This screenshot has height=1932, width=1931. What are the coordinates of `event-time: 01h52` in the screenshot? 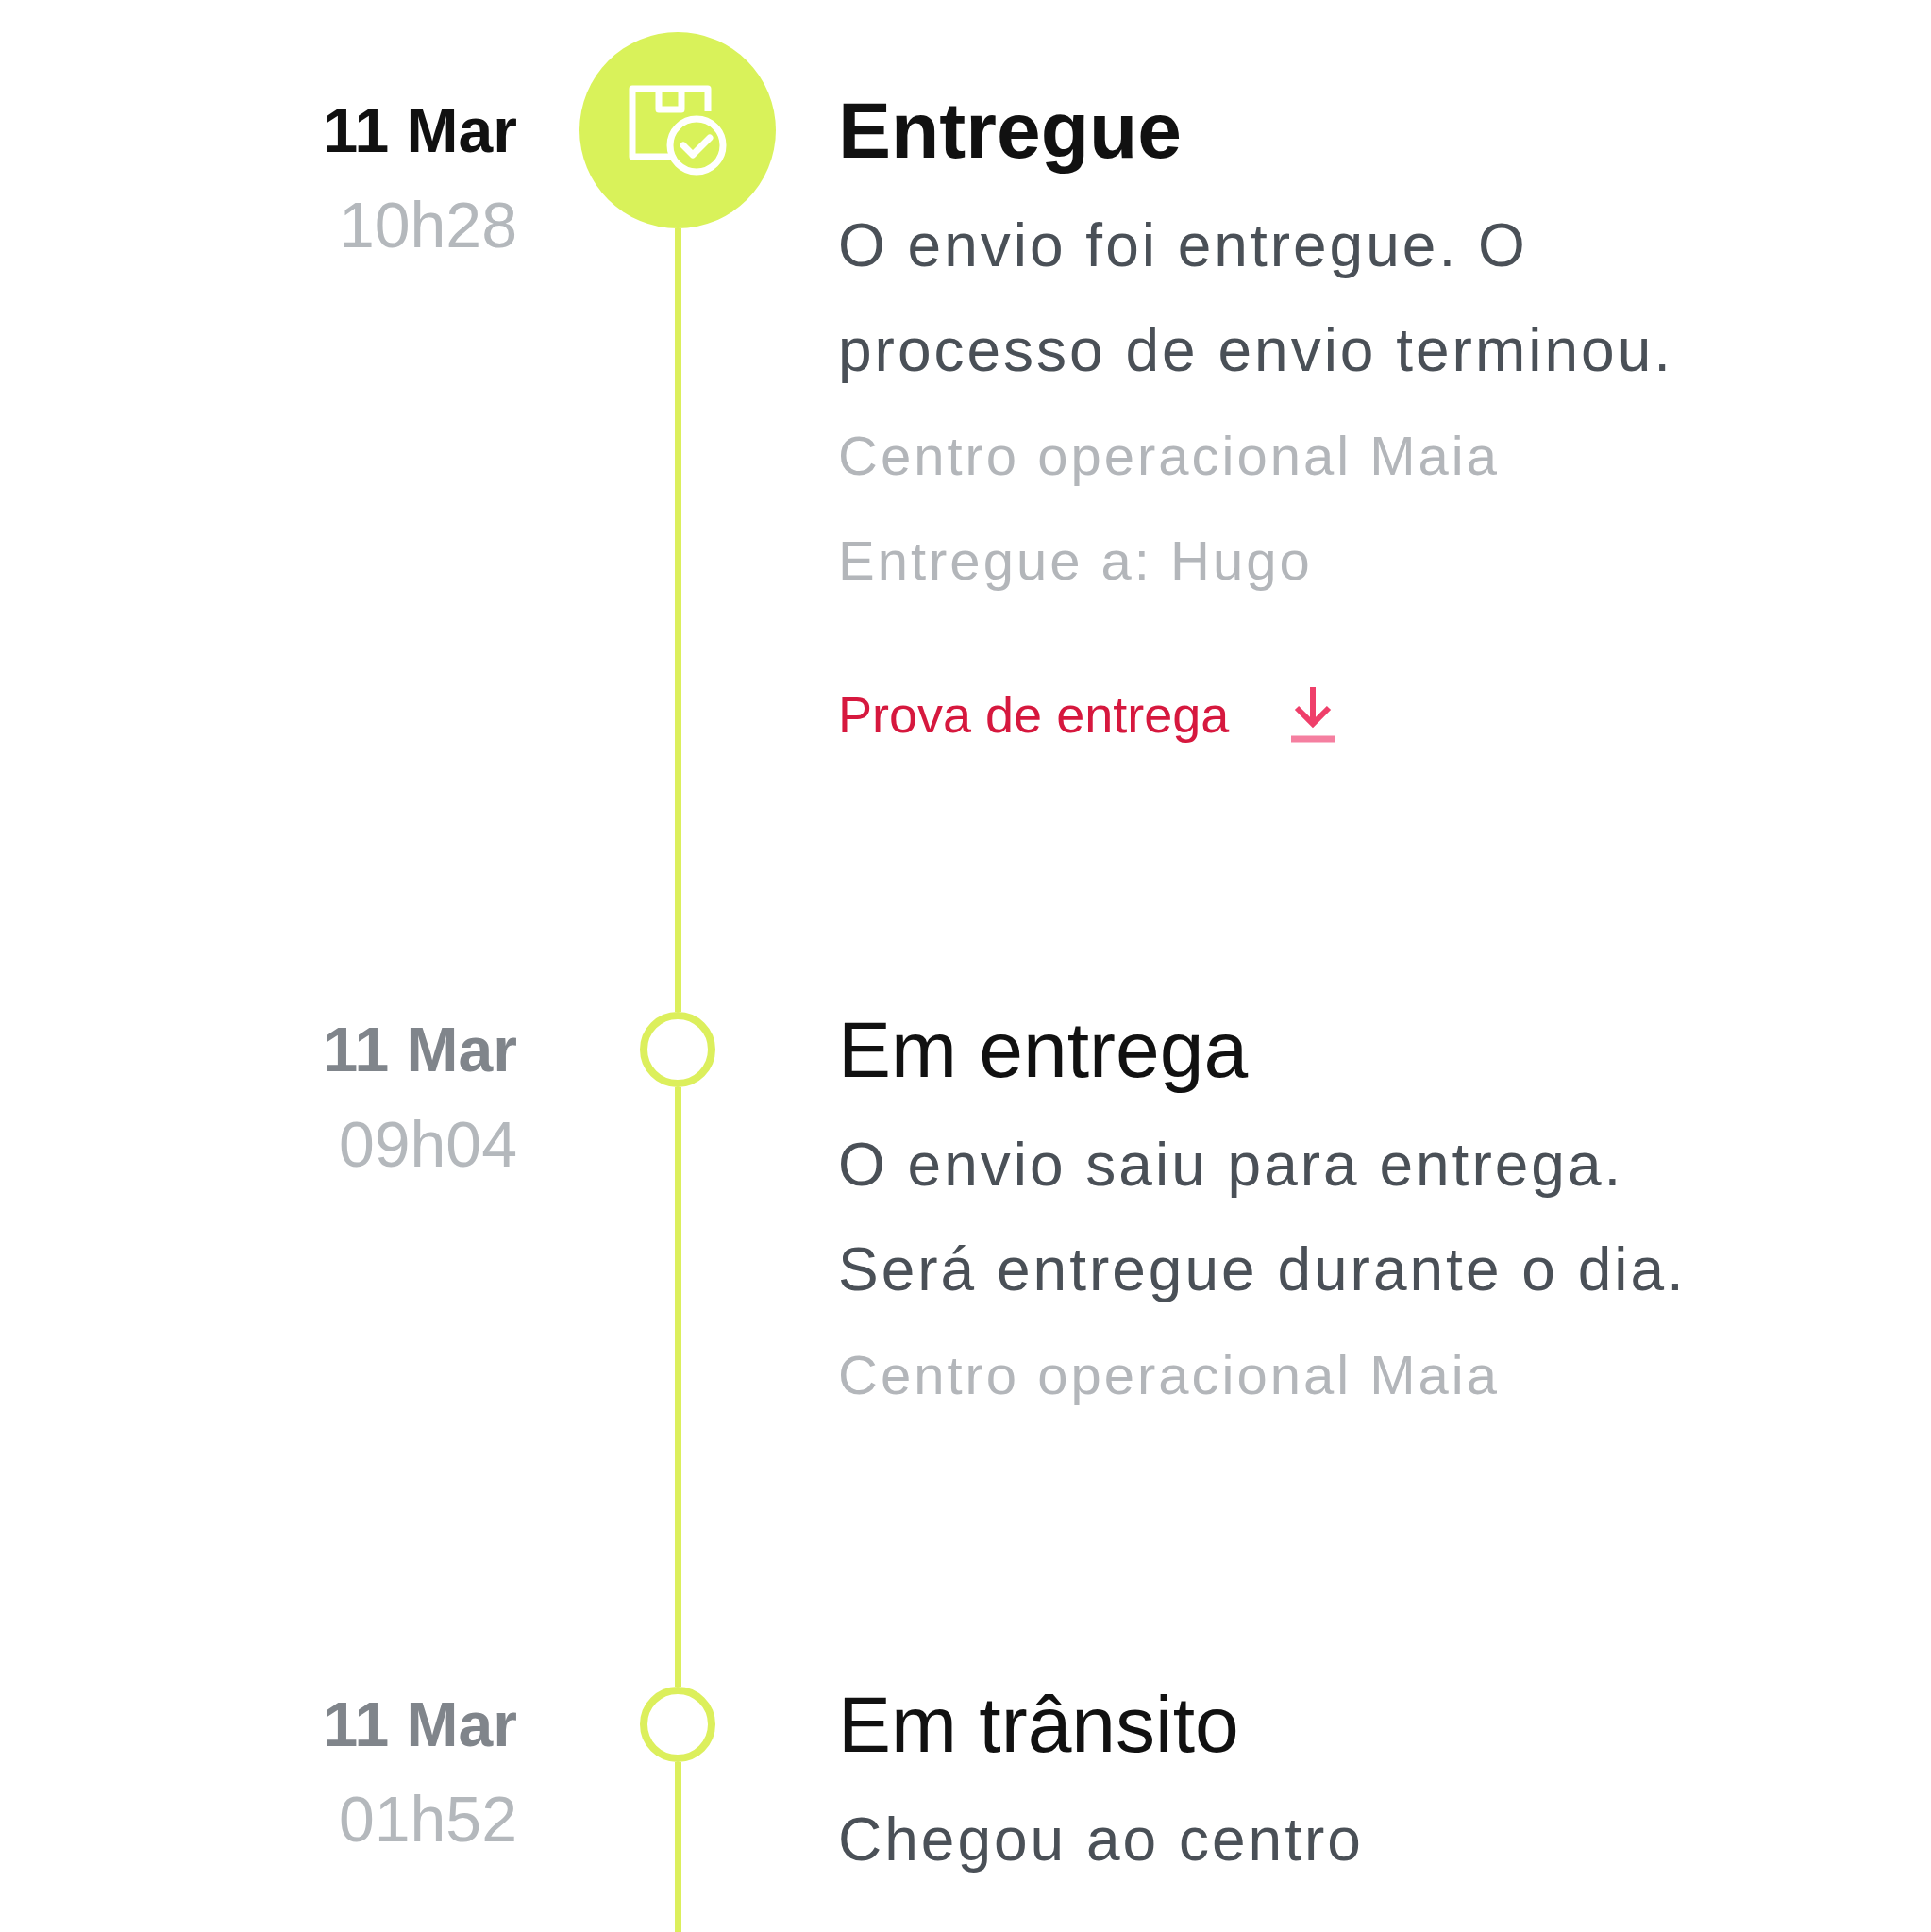 It's located at (427, 1819).